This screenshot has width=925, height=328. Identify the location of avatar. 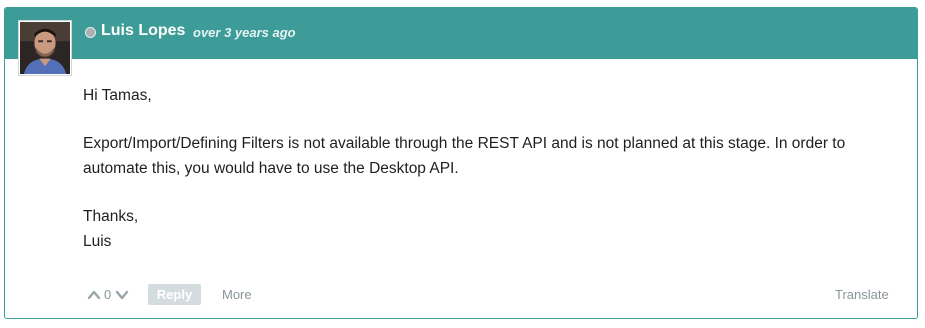
(45, 48).